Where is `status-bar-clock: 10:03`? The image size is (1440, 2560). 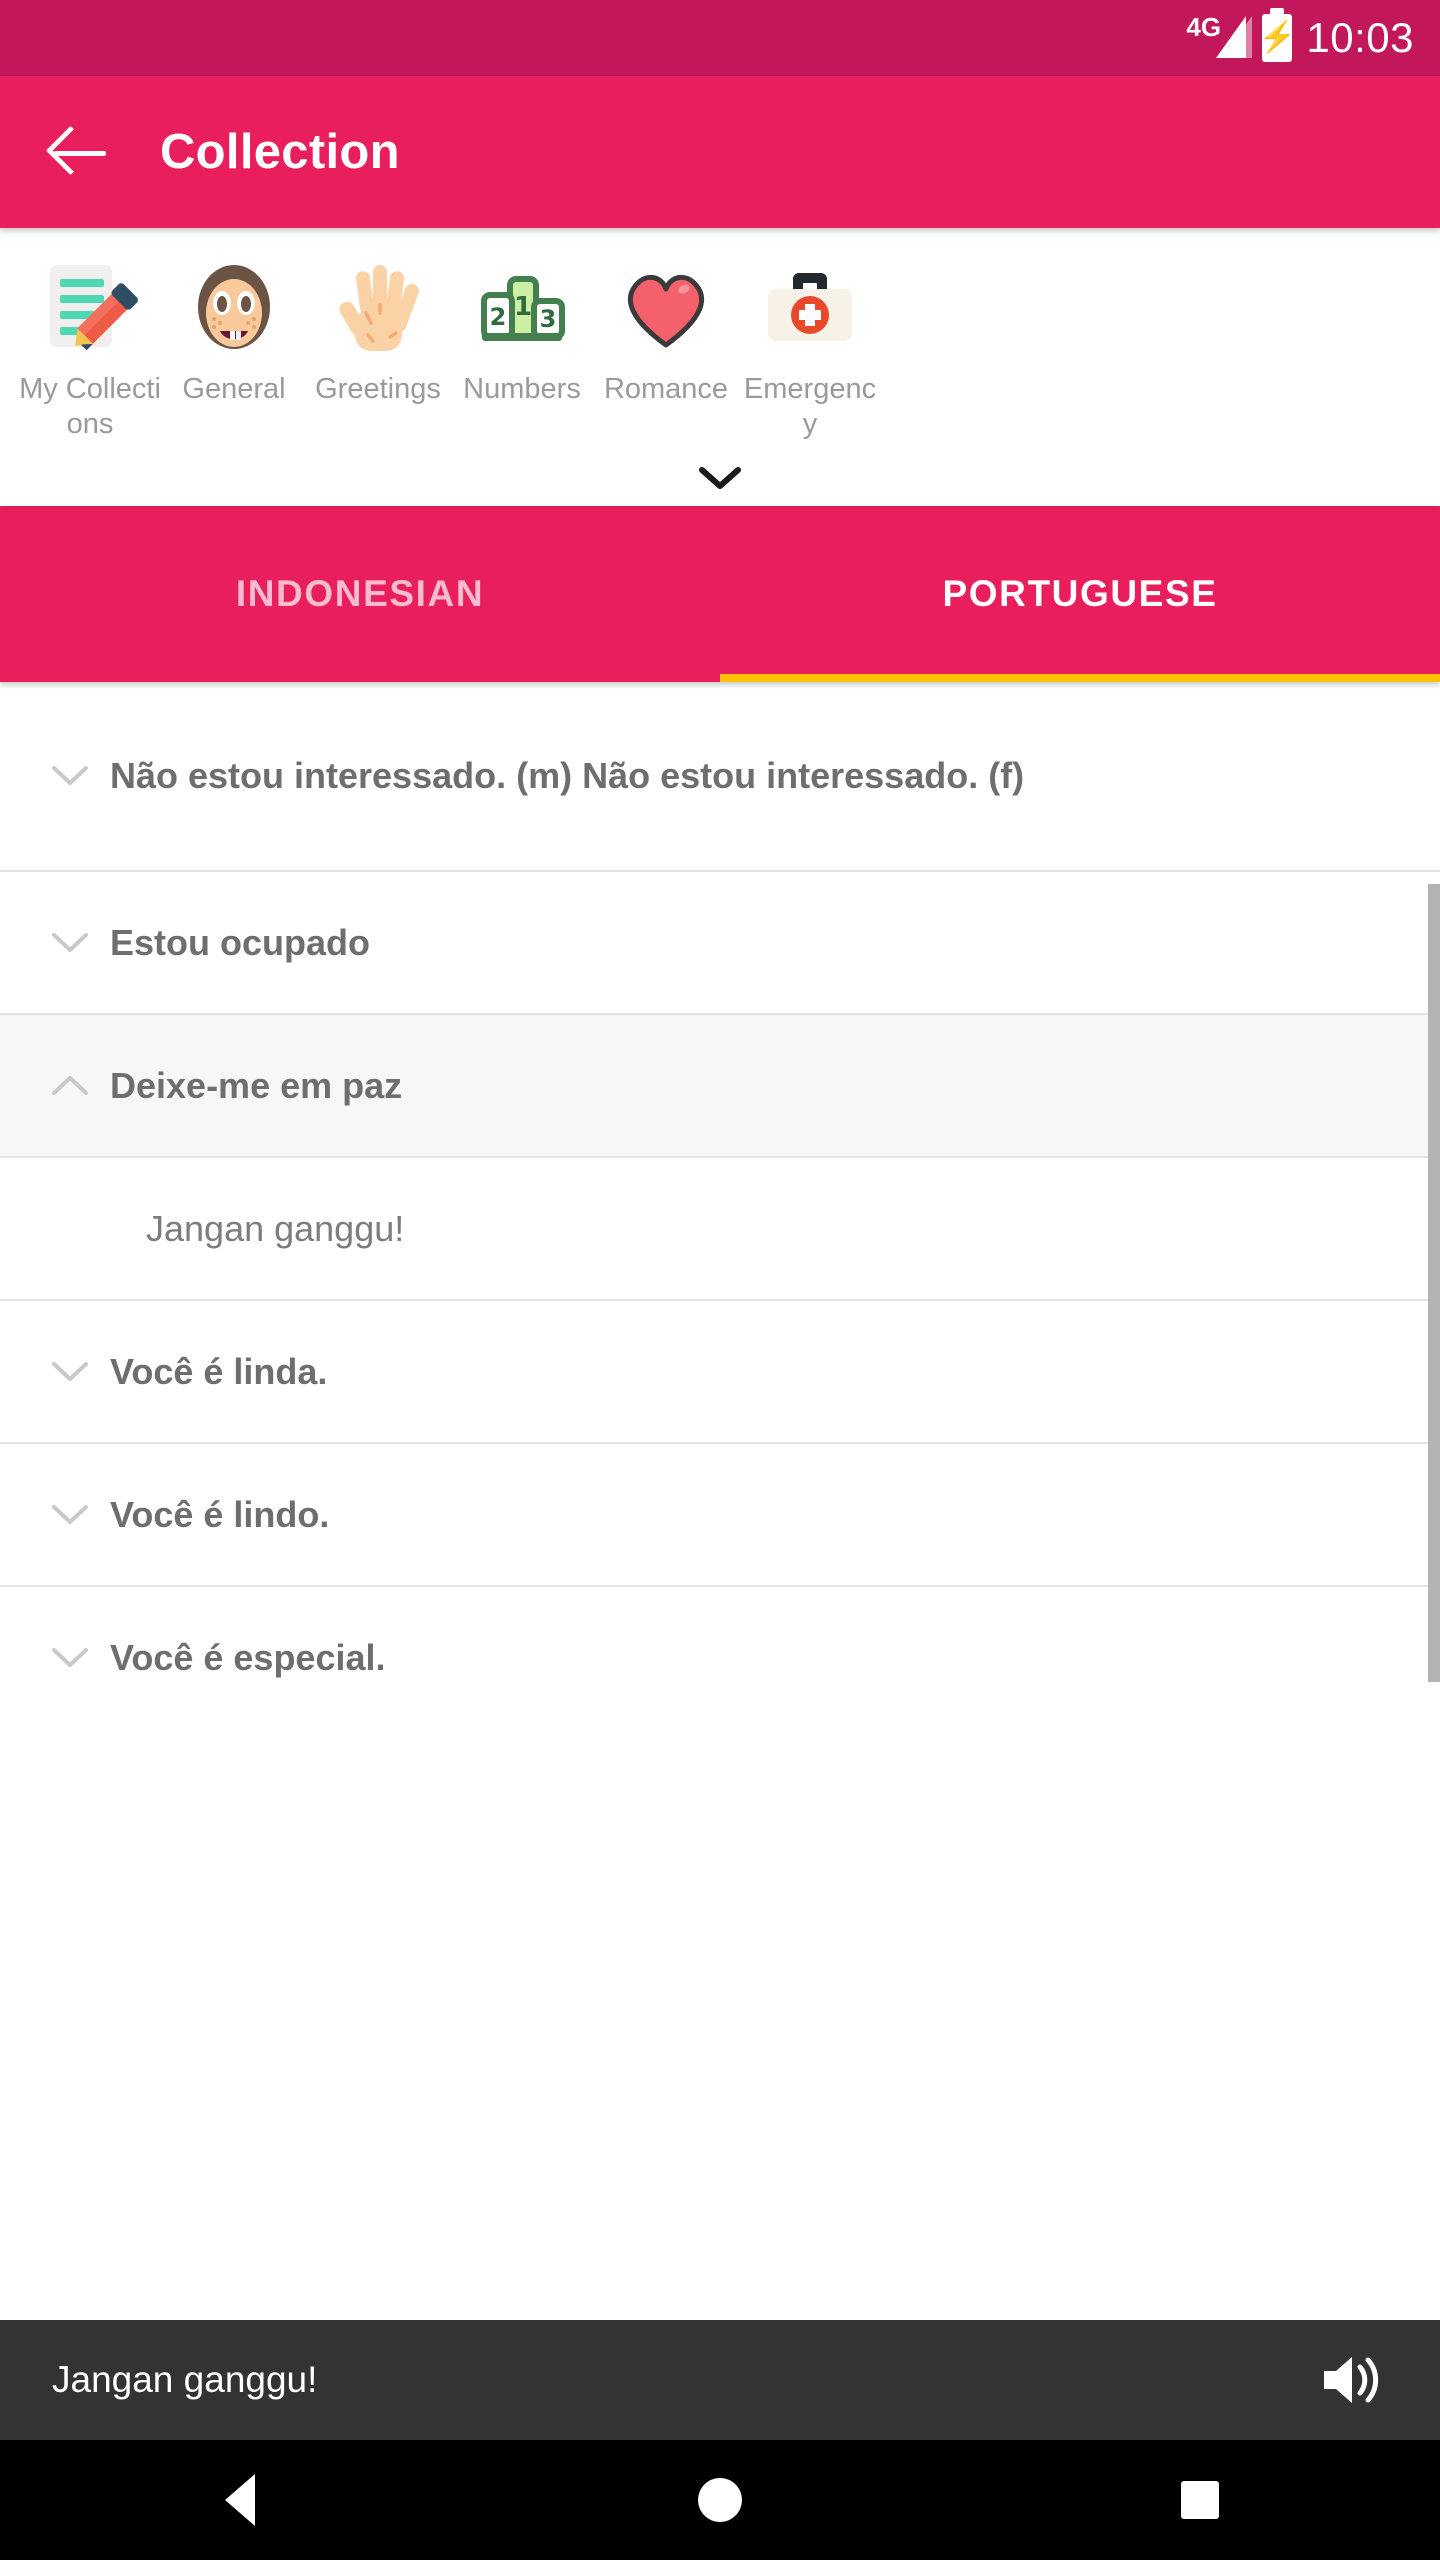
status-bar-clock: 10:03 is located at coordinates (1360, 37).